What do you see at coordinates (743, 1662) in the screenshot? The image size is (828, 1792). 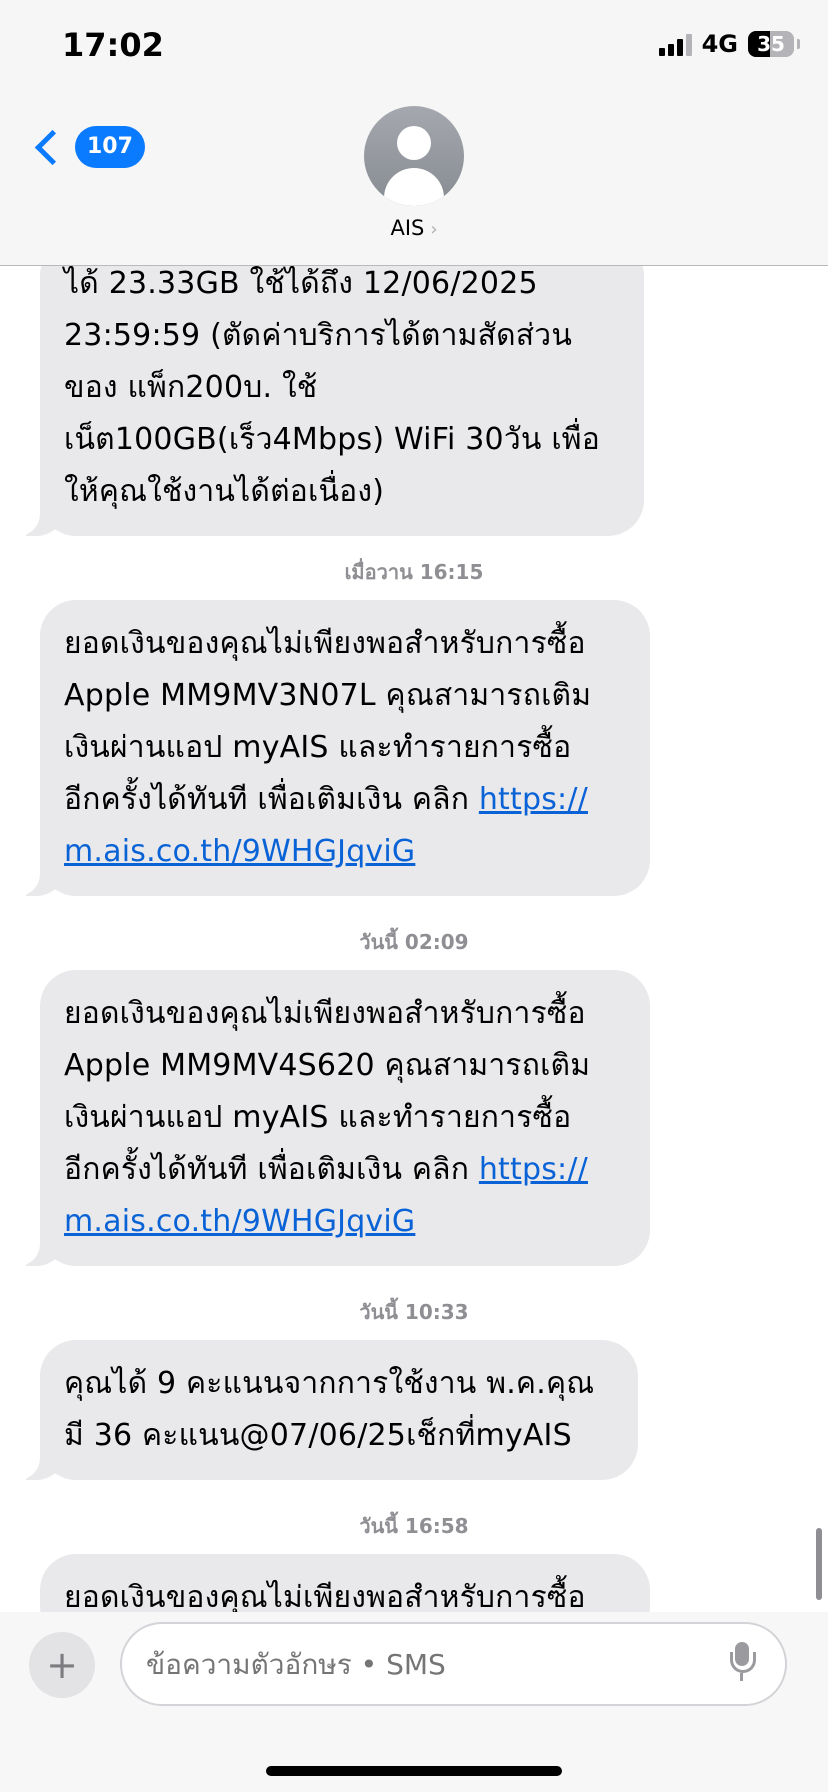 I see `microphone-icon` at bounding box center [743, 1662].